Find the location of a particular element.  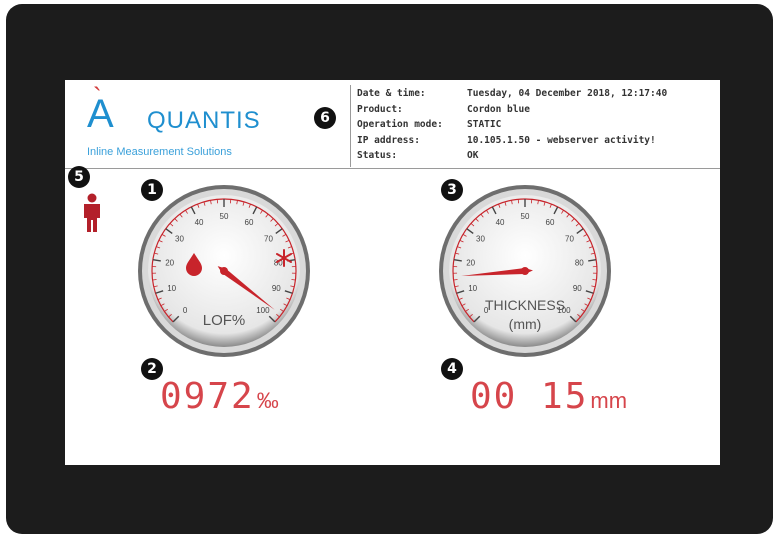

gauge-label-line2: (mm) is located at coordinates (525, 324).